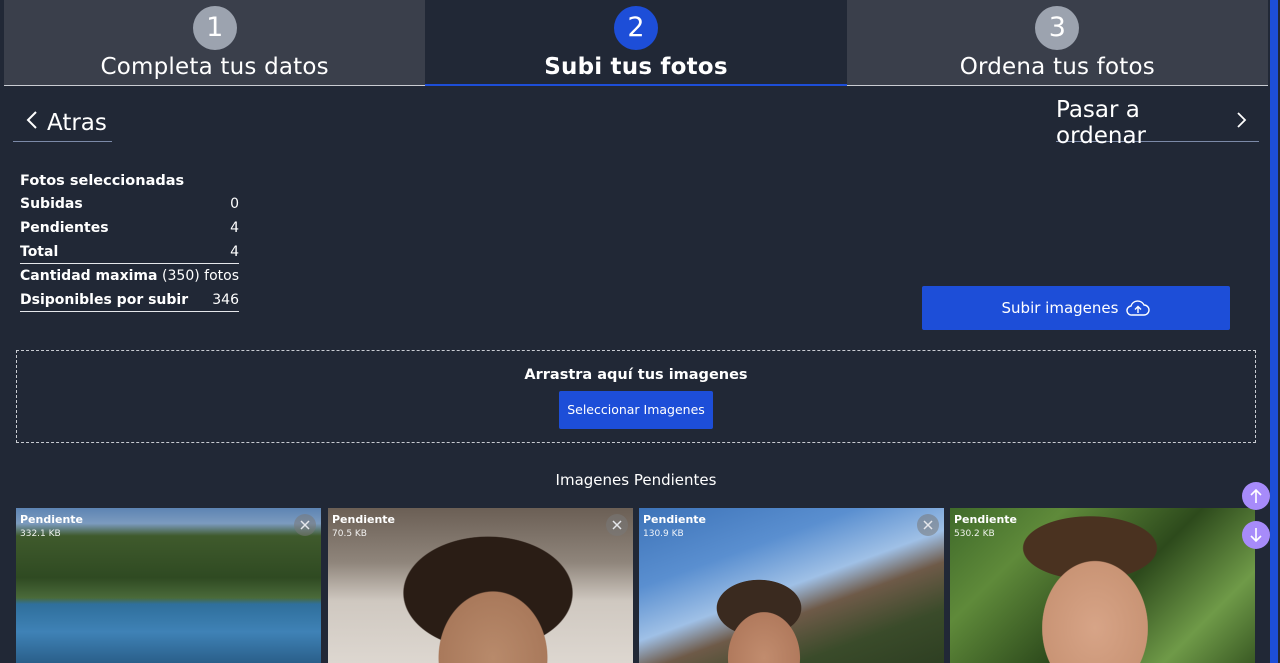 Image resolution: width=1280 pixels, height=663 pixels. I want to click on upload-button-label: Subir imagenes, so click(1060, 308).